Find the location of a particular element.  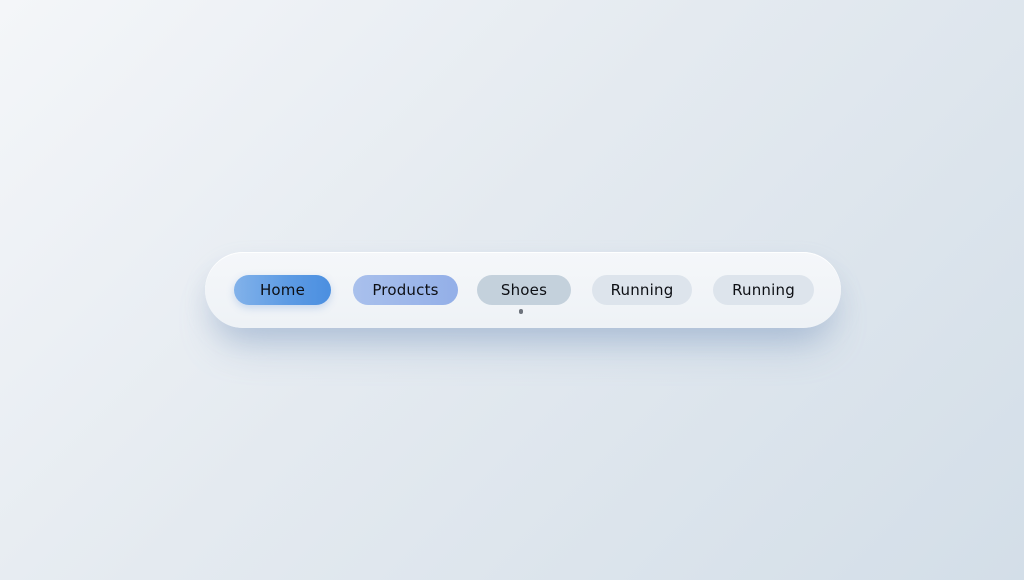

breadcrumb: Home Products Shoes Running Running is located at coordinates (523, 290).